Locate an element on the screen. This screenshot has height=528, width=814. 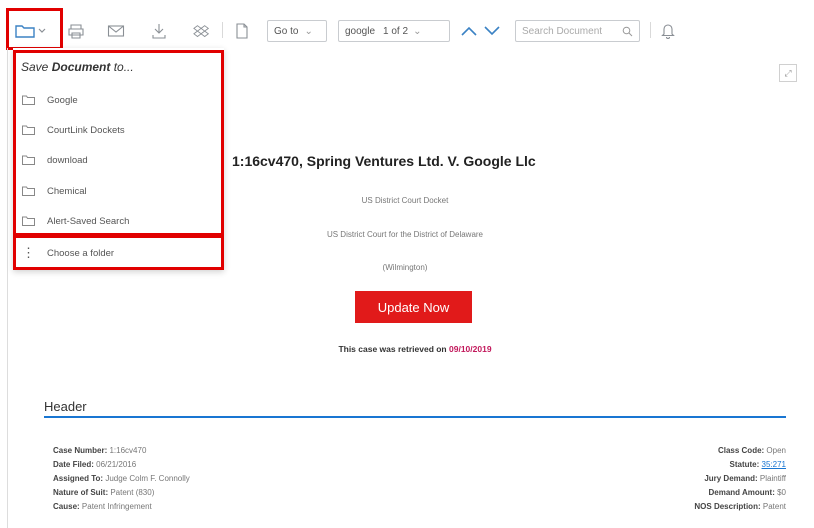
jury-demand-field: Jury Demand: Plaintiff is located at coordinates (745, 478).